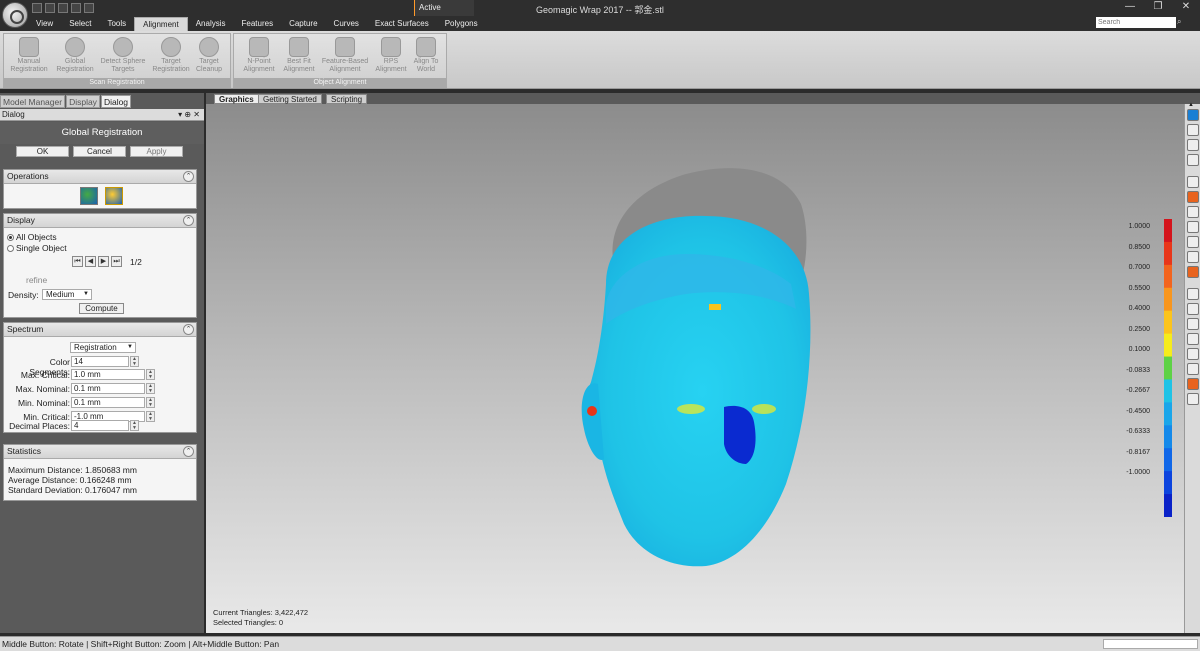  Describe the element at coordinates (1193, 339) in the screenshot. I see `annotation-icon` at that location.